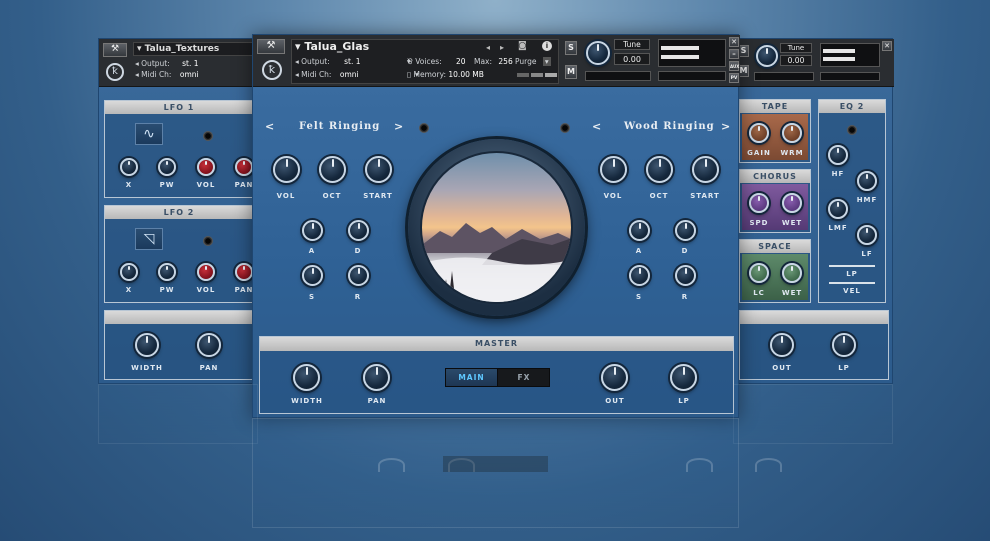  I want to click on left-start-knob, so click(378, 169).